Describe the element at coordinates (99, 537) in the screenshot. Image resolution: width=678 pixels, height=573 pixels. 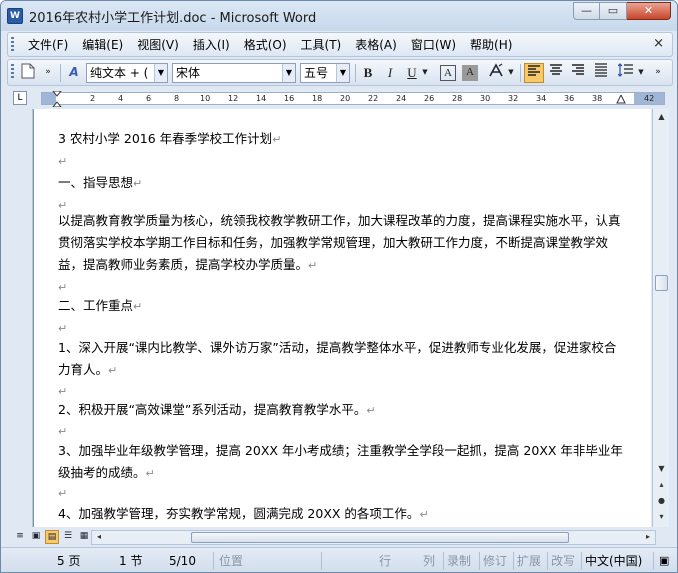
I see `scroll-left-icon: ◂` at that location.